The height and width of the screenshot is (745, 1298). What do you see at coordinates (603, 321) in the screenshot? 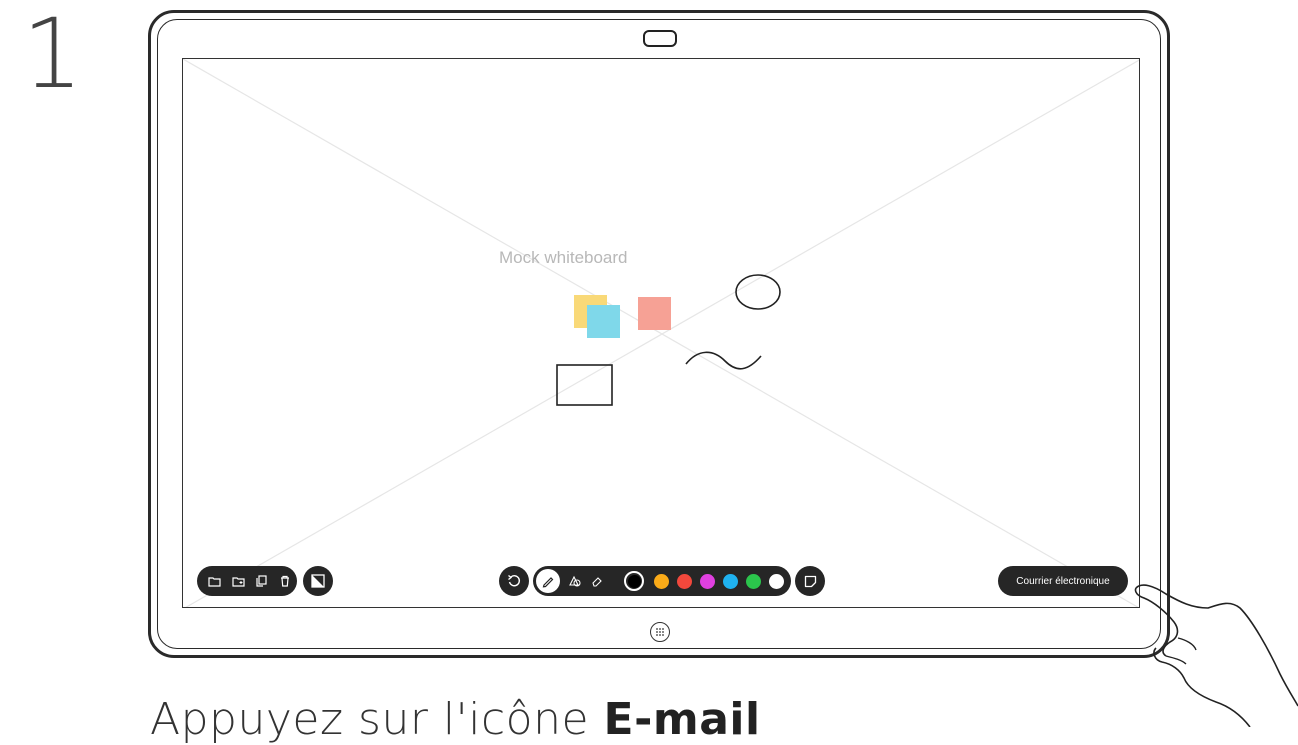
I see `sticky-note-blue` at bounding box center [603, 321].